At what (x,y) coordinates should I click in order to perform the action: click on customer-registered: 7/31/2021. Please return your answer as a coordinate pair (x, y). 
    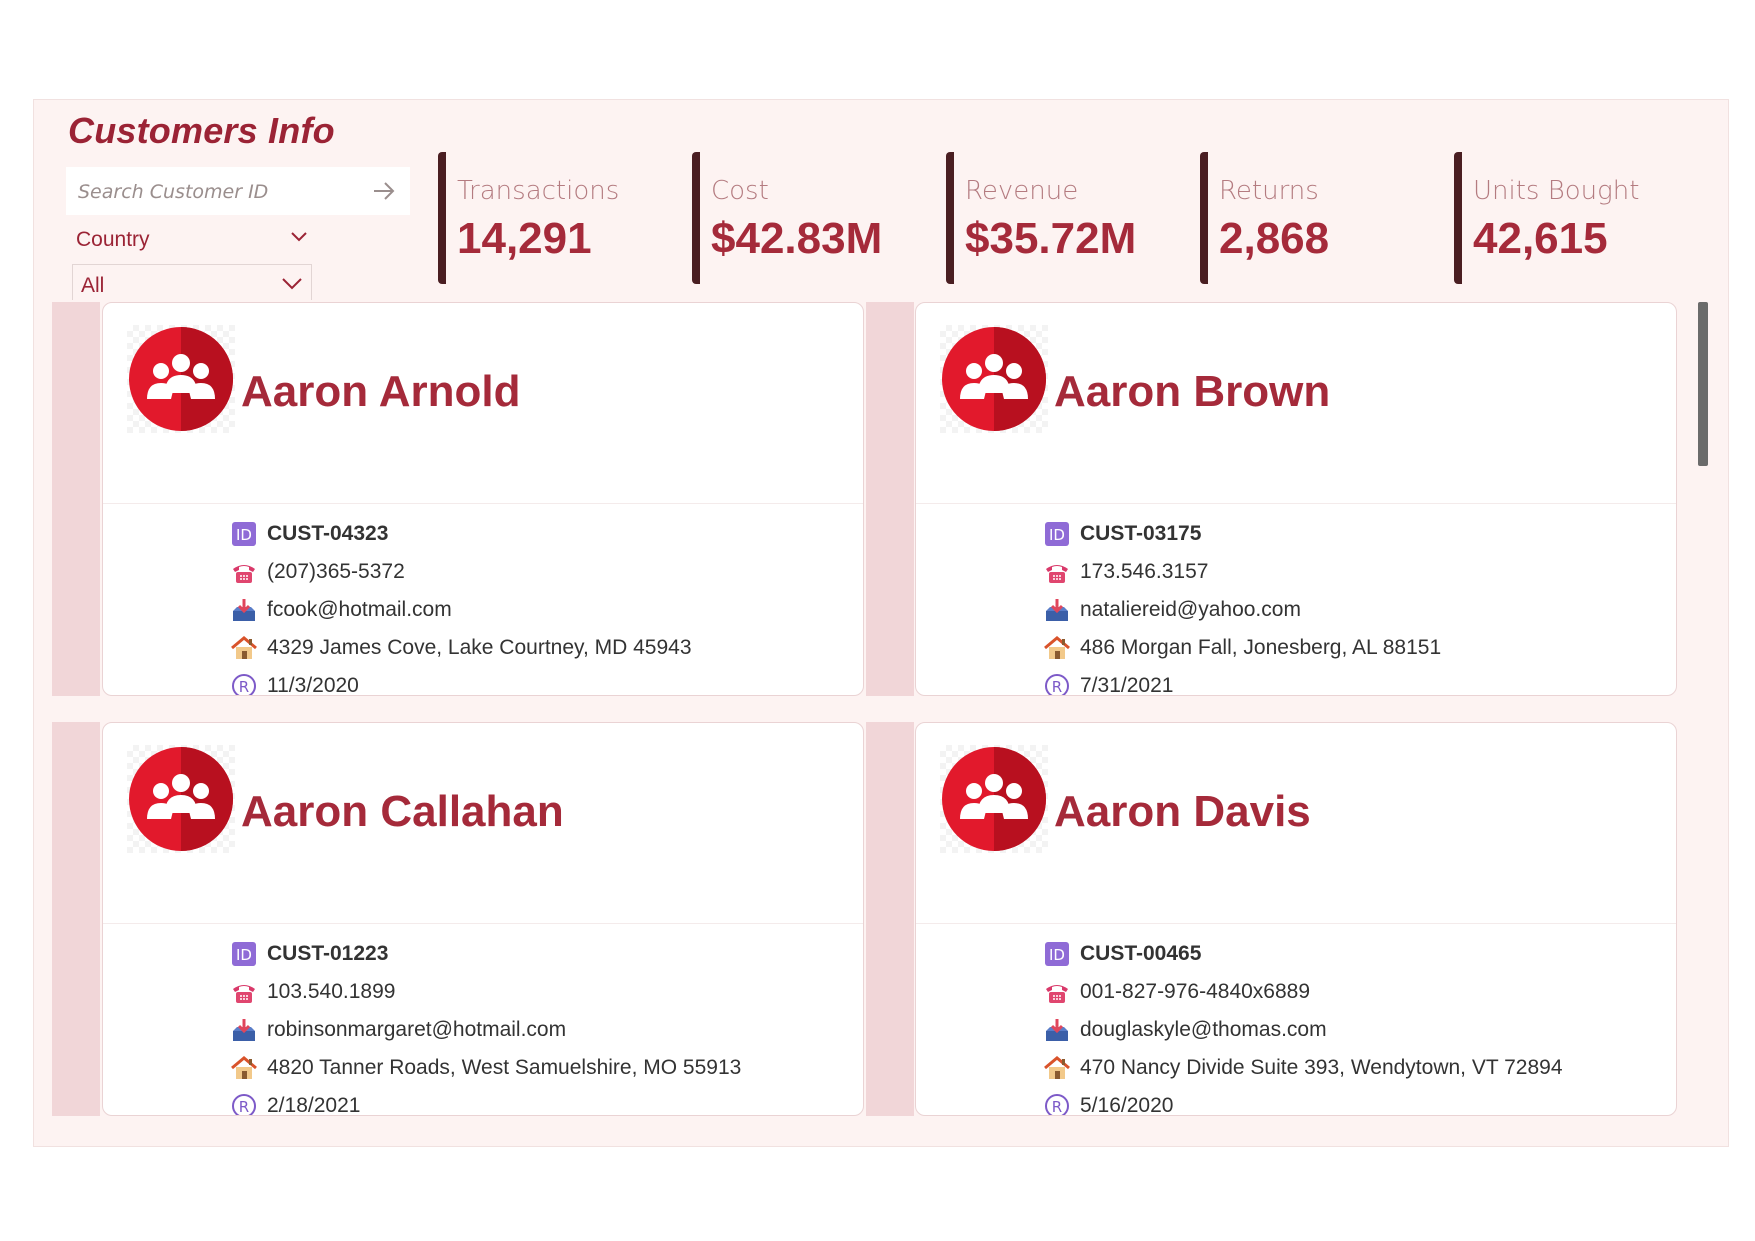
    Looking at the image, I should click on (1127, 685).